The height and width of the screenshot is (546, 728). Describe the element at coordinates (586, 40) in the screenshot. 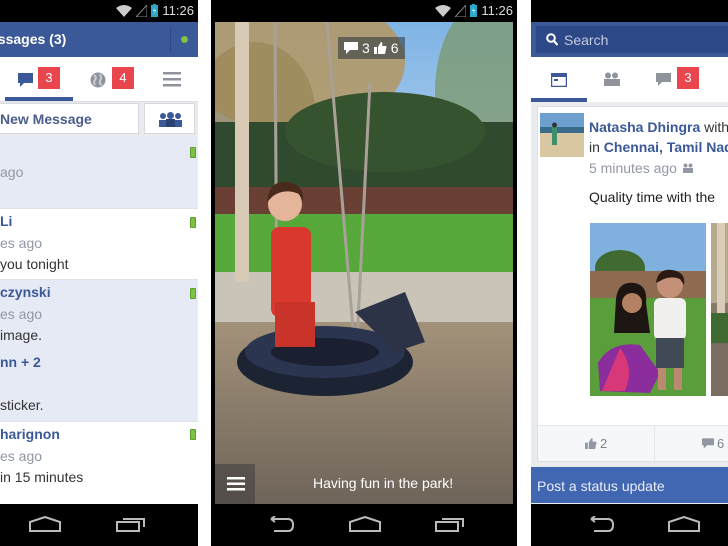

I see `search-placeholder: Search` at that location.